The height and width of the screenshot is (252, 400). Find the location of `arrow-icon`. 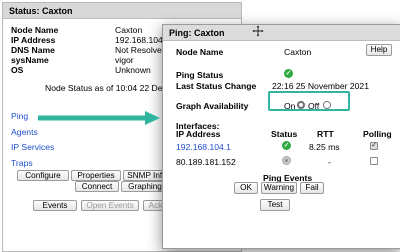

arrow-icon is located at coordinates (99, 118).